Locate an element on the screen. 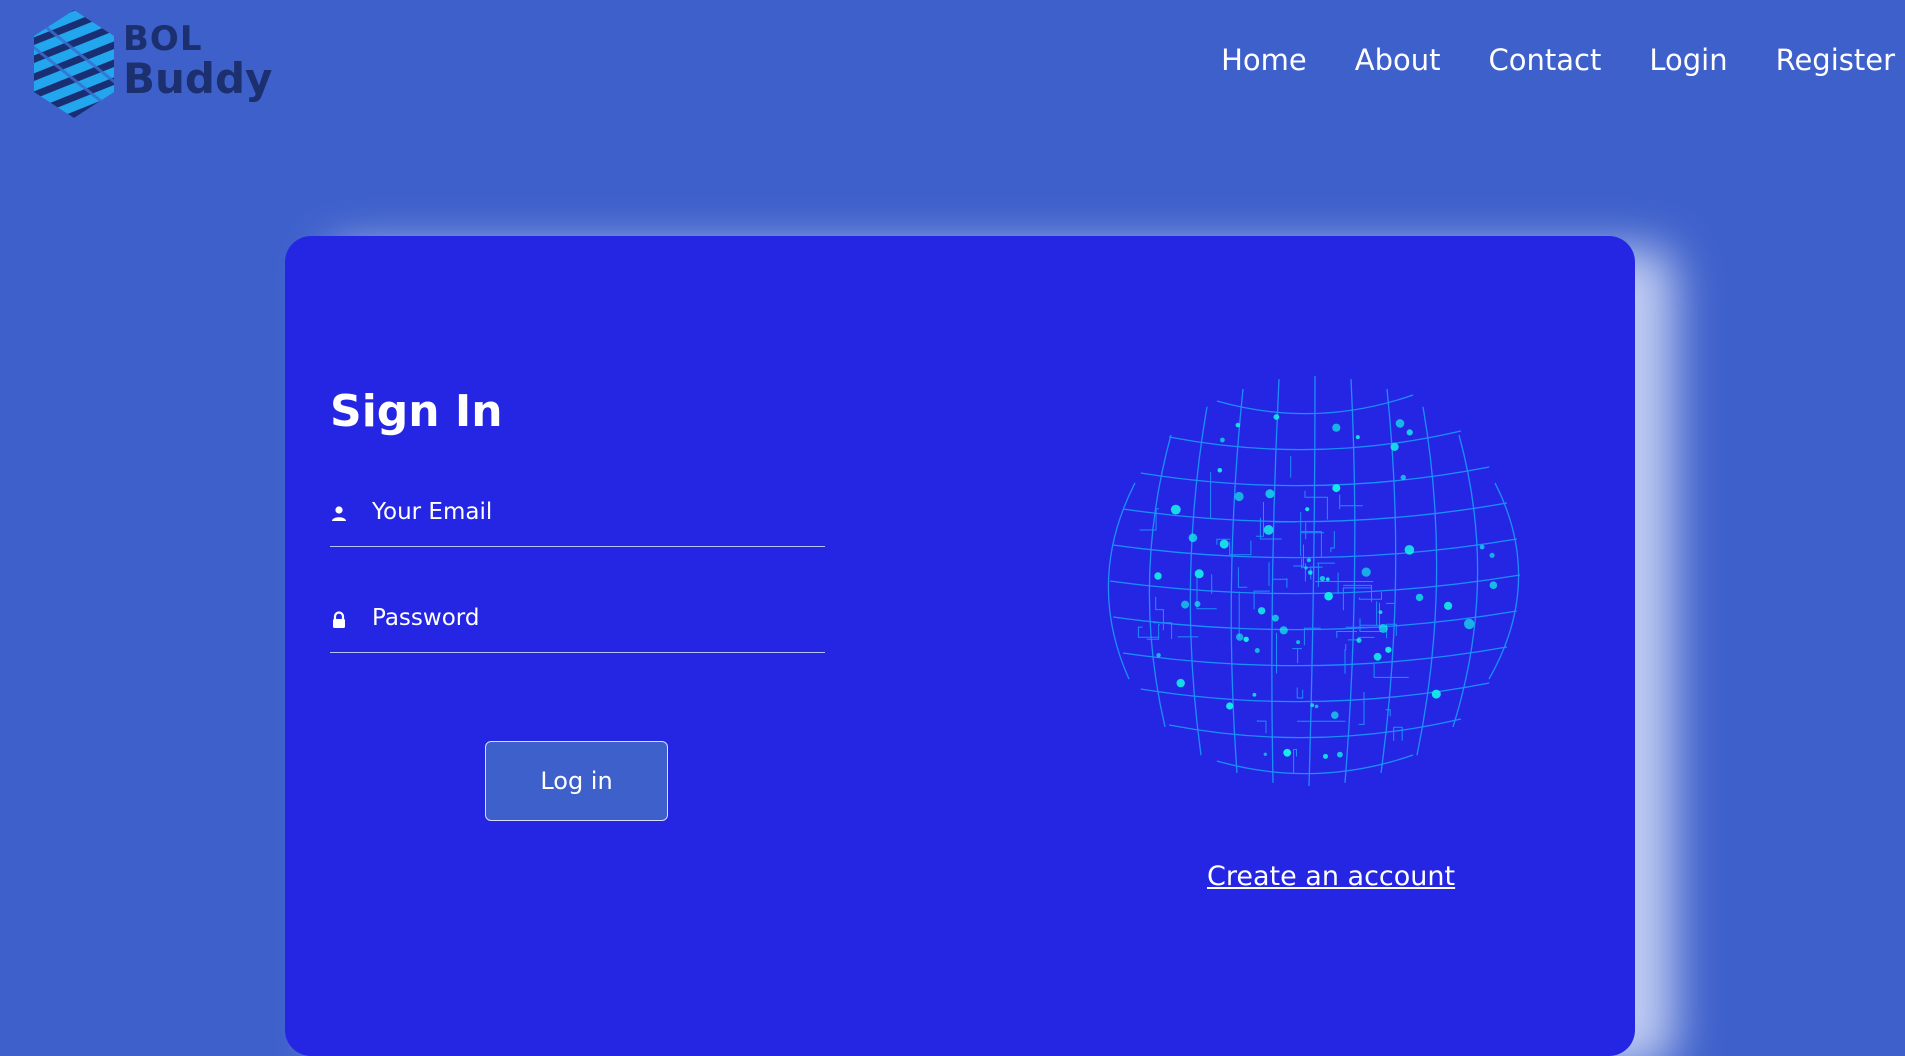 This screenshot has height=1056, width=1905. nav-contact: Contact is located at coordinates (1545, 60).